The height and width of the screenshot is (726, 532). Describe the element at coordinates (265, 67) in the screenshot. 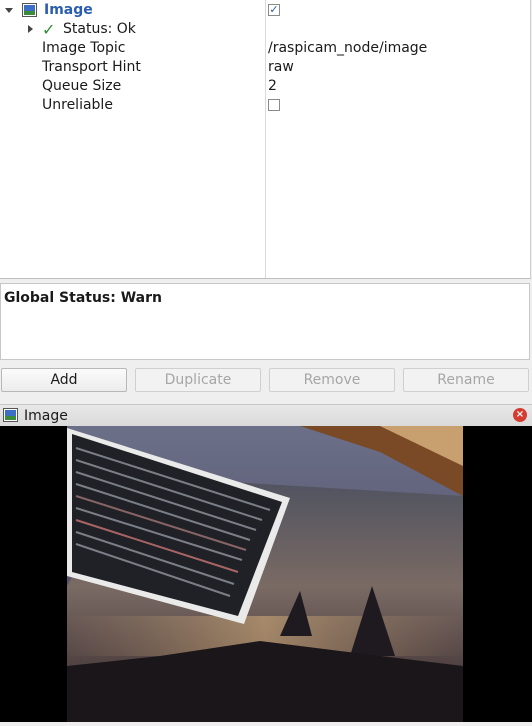

I see `tree-row-transport-hint: Transport Hint raw` at that location.